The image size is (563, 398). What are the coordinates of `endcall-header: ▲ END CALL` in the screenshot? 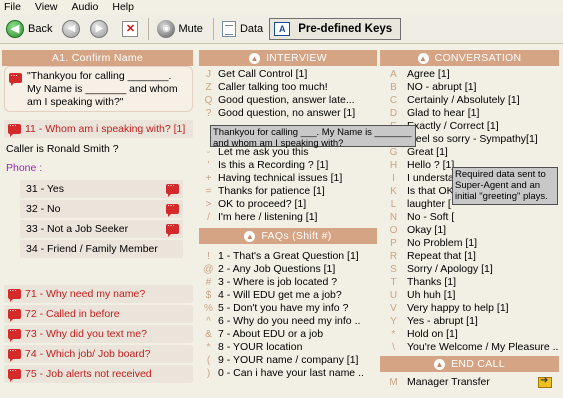 It's located at (469, 364).